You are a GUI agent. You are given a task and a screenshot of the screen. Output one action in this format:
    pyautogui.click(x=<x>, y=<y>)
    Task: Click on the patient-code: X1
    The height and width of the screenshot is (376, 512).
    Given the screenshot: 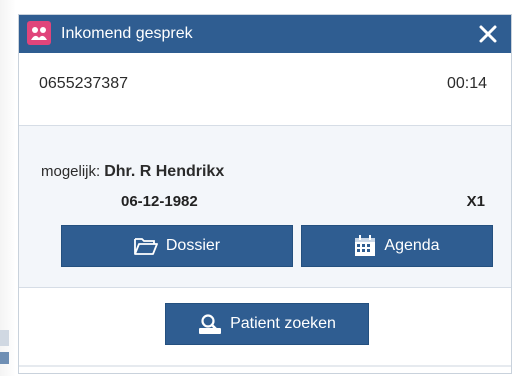 What is the action you would take?
    pyautogui.click(x=475, y=201)
    